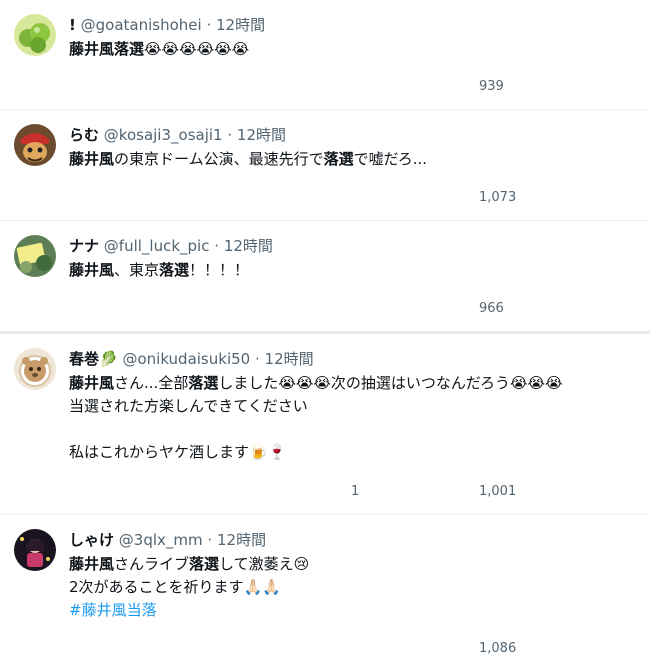 The image size is (650, 667). Describe the element at coordinates (84, 246) in the screenshot. I see `display-name: ナナ` at that location.